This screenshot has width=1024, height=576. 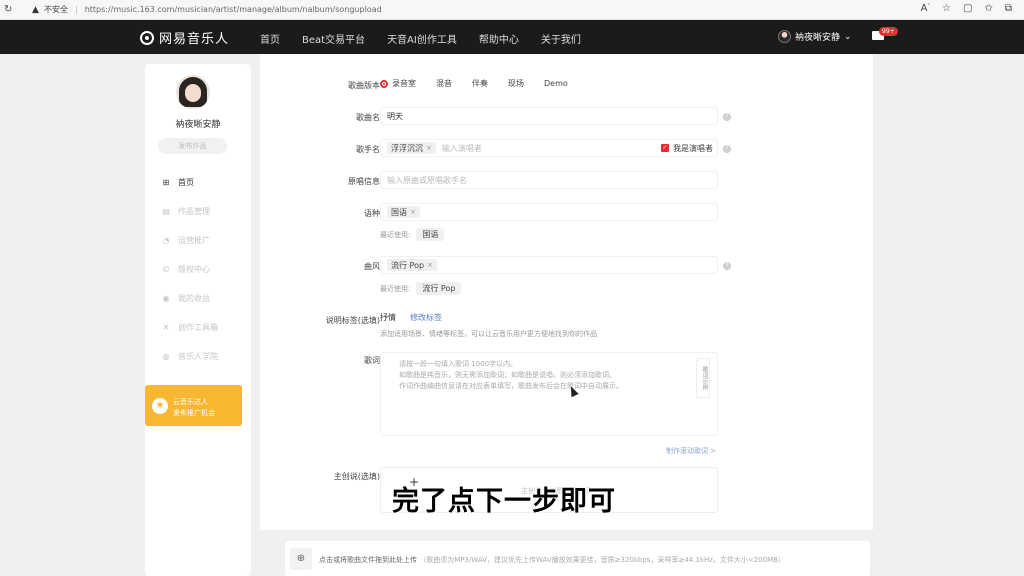 I want to click on sidebar-item-label: 运营推广, so click(x=194, y=240).